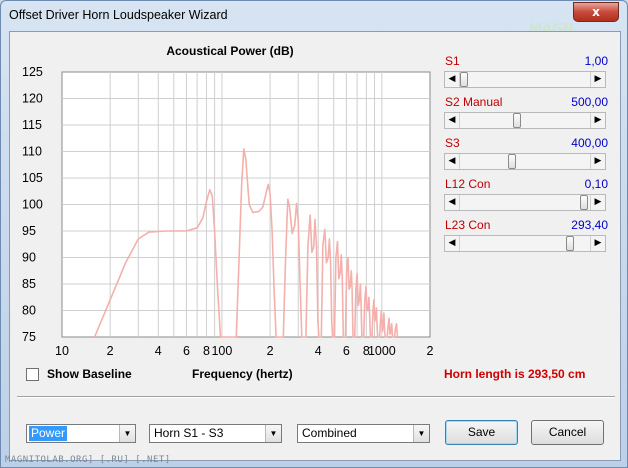 This screenshot has width=628, height=468. I want to click on slider-label: S1, so click(452, 61).